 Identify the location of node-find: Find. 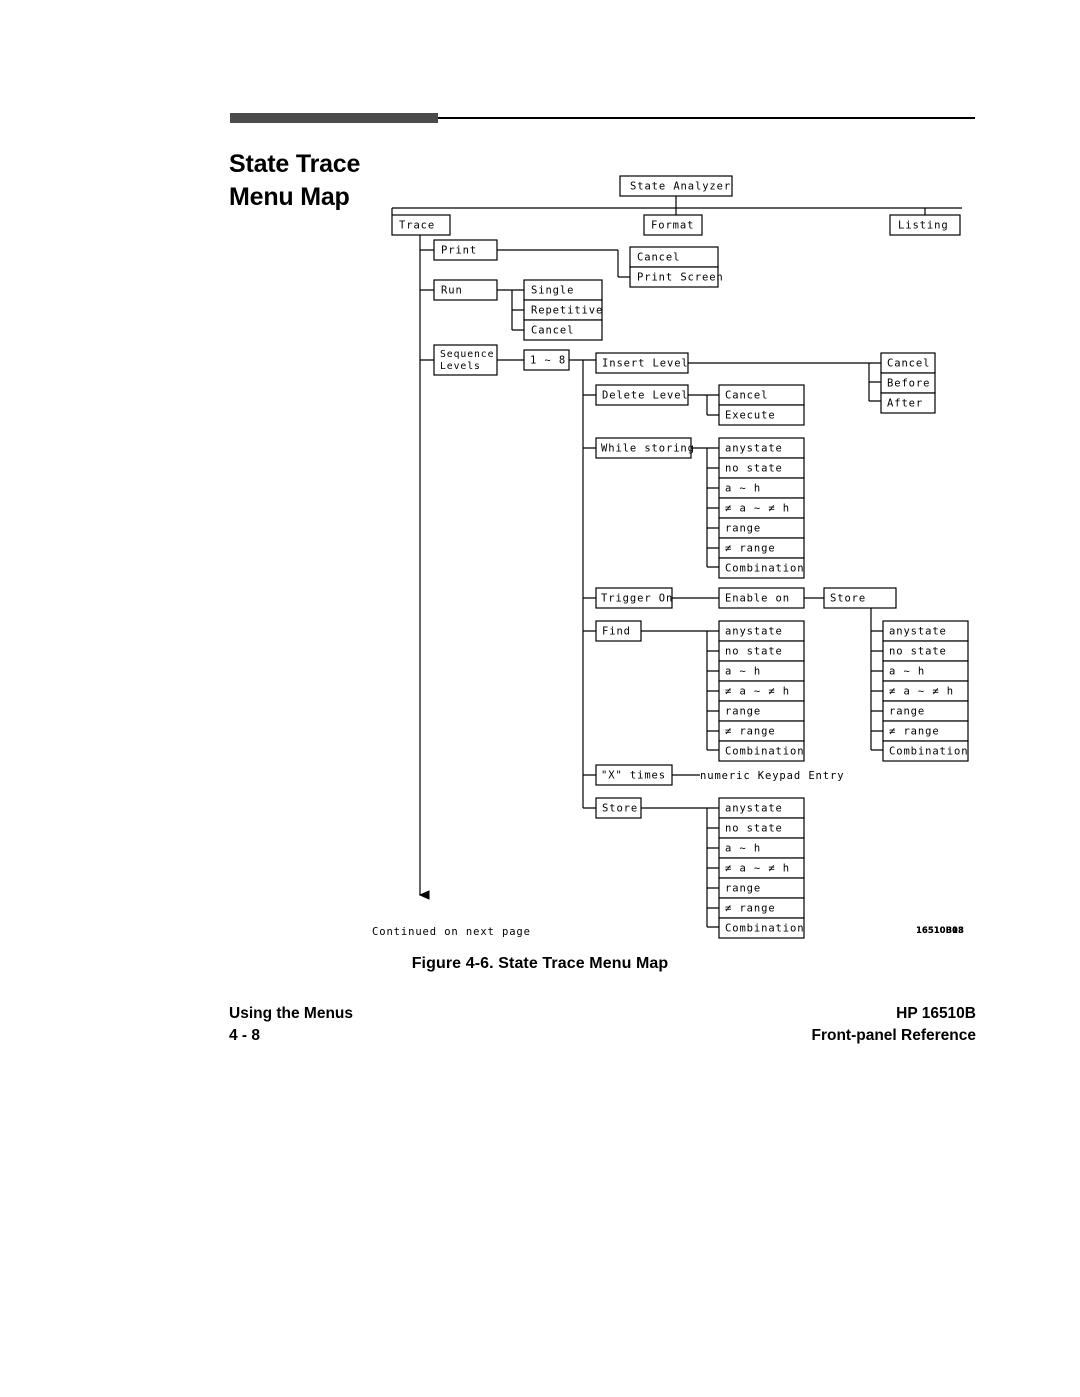
(618, 631).